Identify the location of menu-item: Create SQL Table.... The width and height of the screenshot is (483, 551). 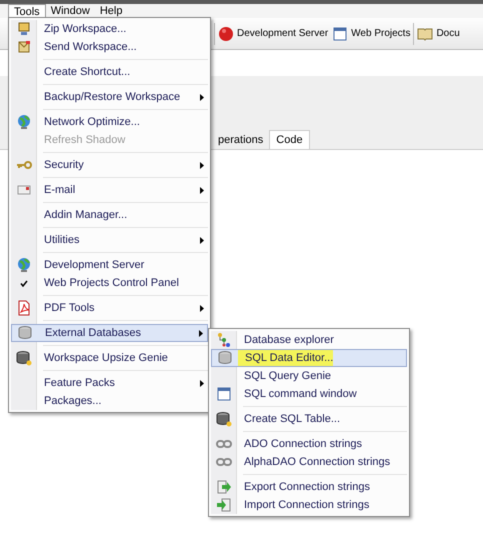
(309, 419).